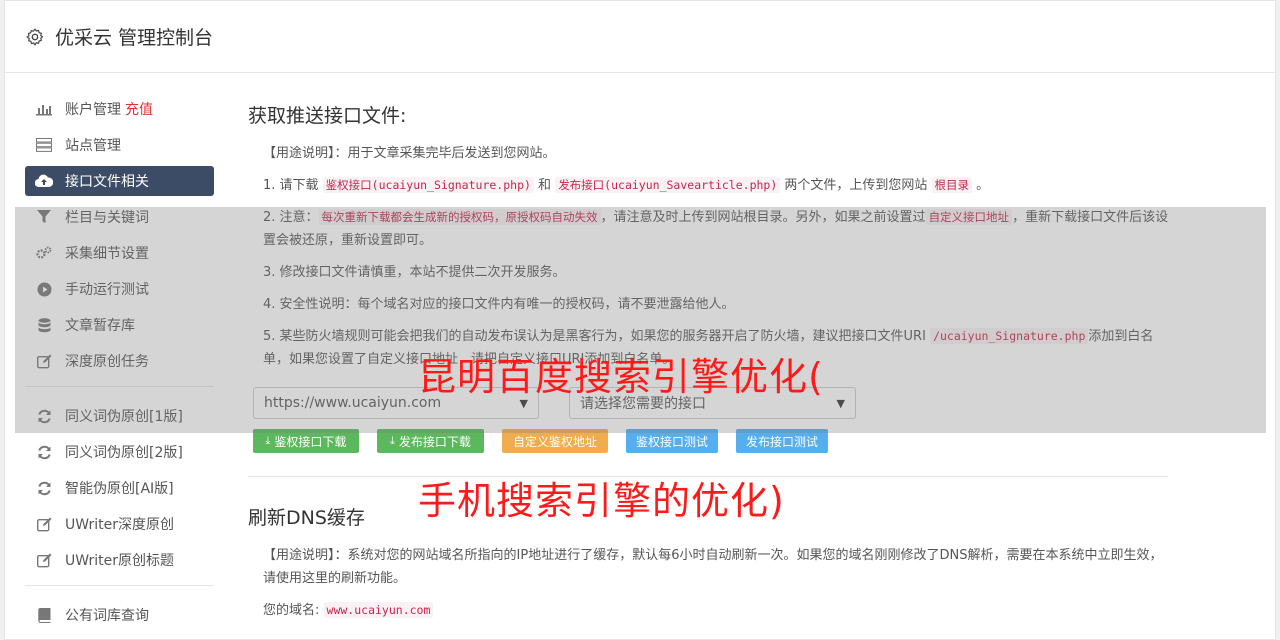 The width and height of the screenshot is (1280, 640). What do you see at coordinates (44, 109) in the screenshot?
I see `bar-chart-icon` at bounding box center [44, 109].